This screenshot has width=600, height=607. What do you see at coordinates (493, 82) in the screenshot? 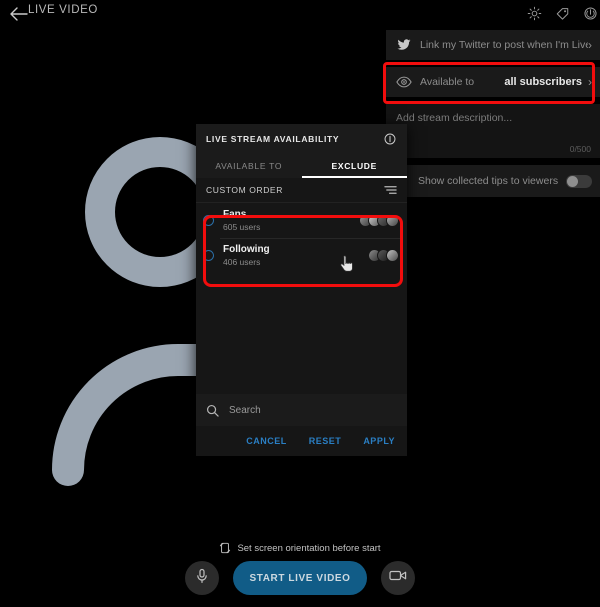
I see `available-to-row: Available to all subscribers ›` at bounding box center [493, 82].